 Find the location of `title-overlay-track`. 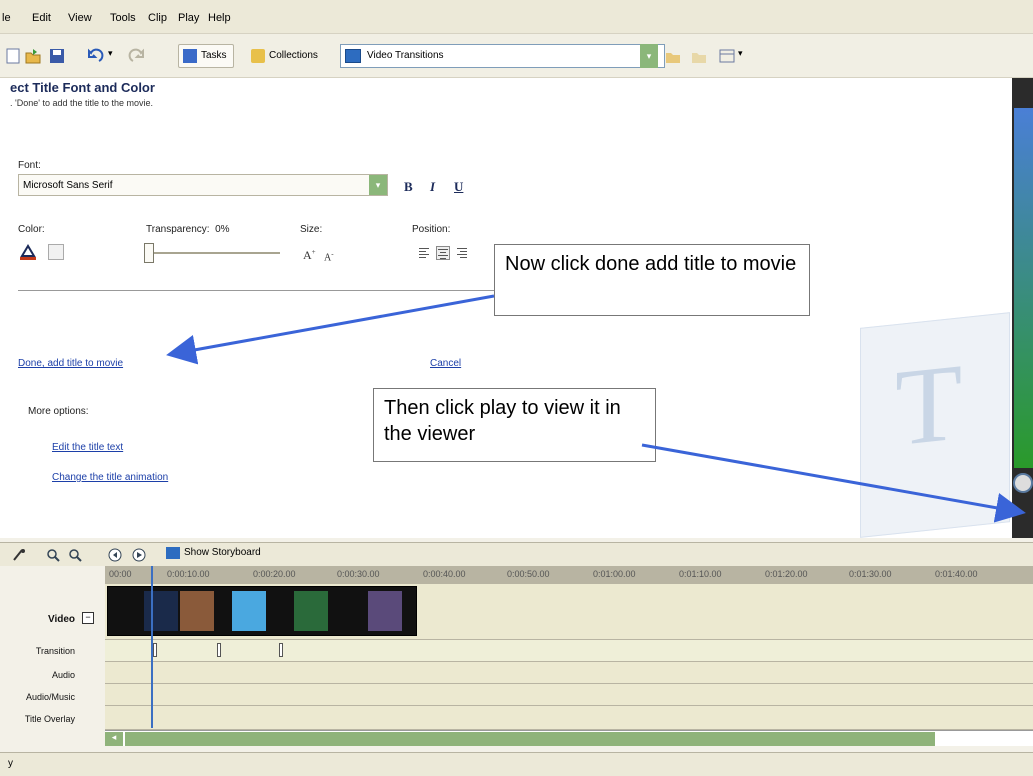

title-overlay-track is located at coordinates (569, 718).